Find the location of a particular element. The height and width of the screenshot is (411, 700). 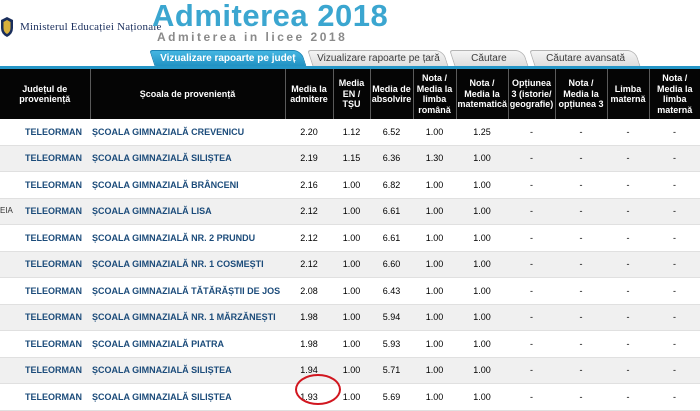

col-header-school: Școala de proveniență is located at coordinates (188, 94).